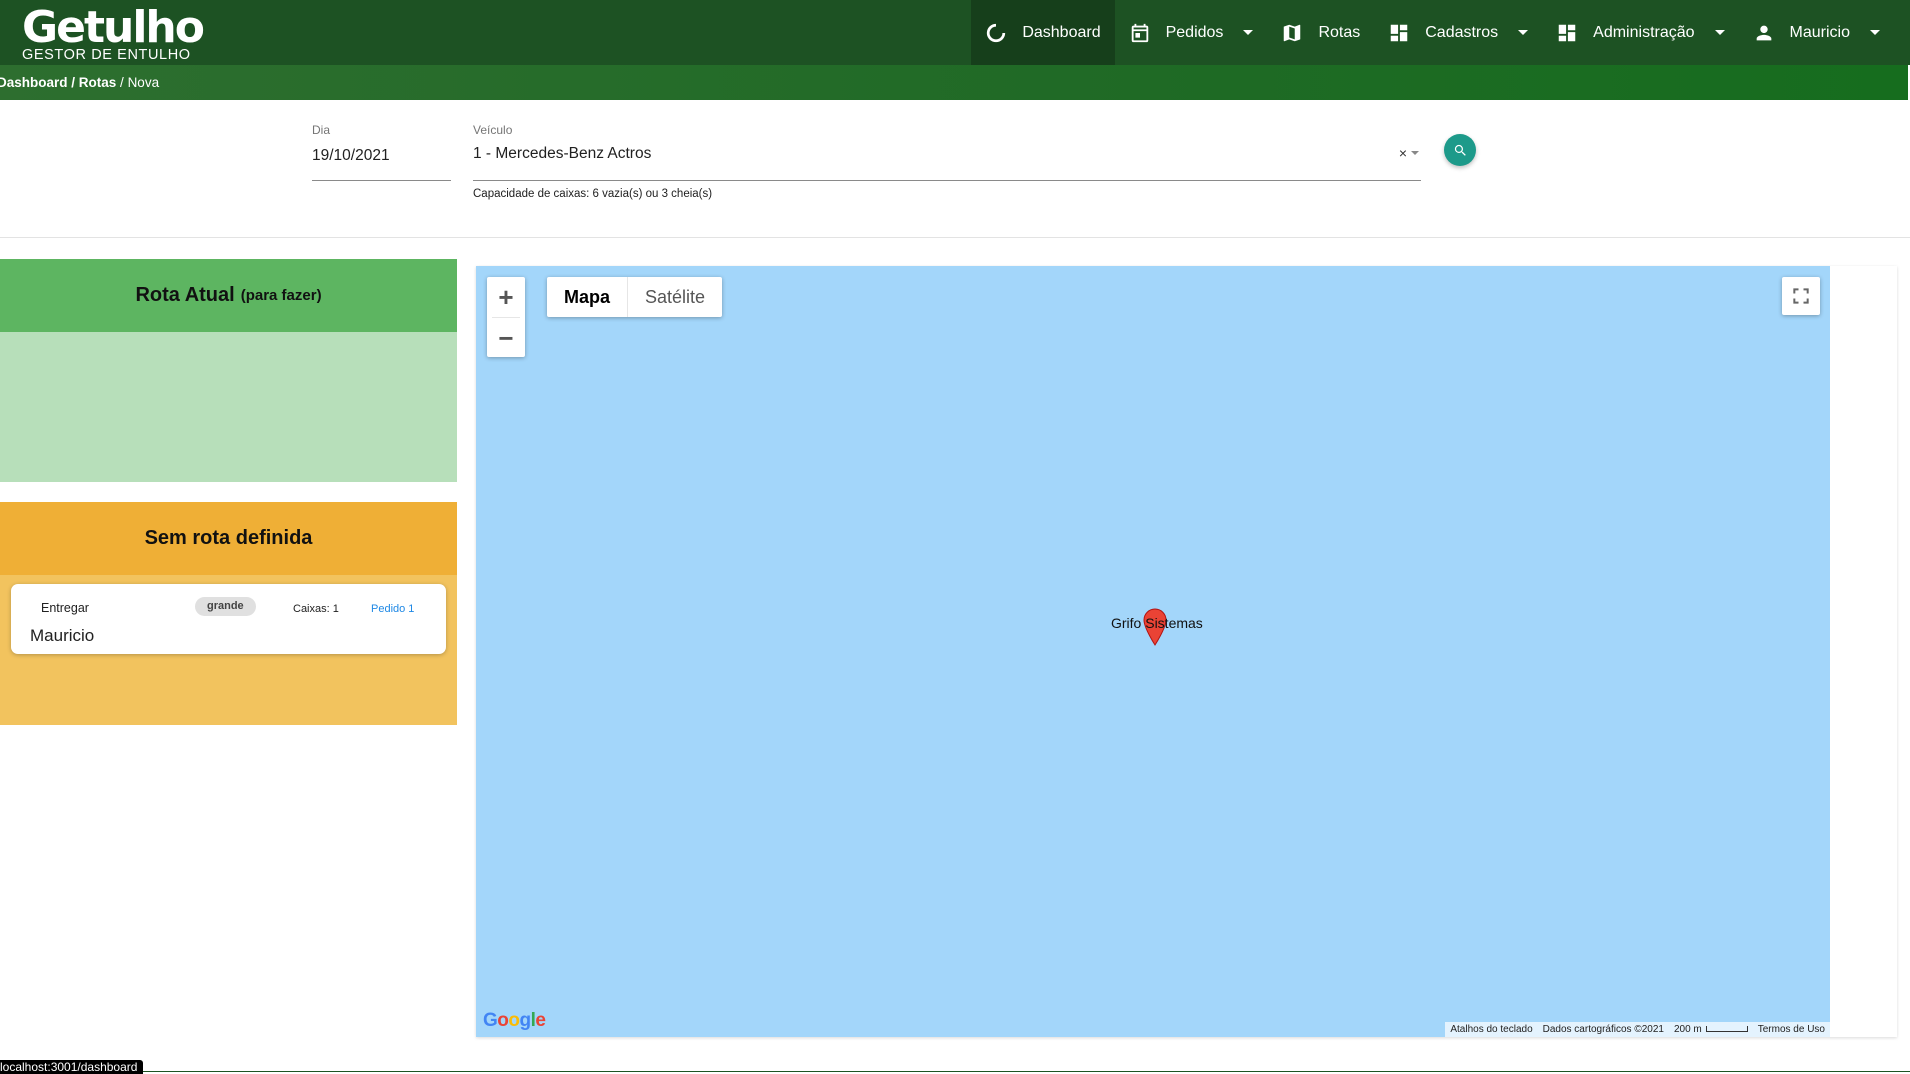 The height and width of the screenshot is (1074, 1910). Describe the element at coordinates (392, 609) in the screenshot. I see `pedido-link: Pedido 1` at that location.